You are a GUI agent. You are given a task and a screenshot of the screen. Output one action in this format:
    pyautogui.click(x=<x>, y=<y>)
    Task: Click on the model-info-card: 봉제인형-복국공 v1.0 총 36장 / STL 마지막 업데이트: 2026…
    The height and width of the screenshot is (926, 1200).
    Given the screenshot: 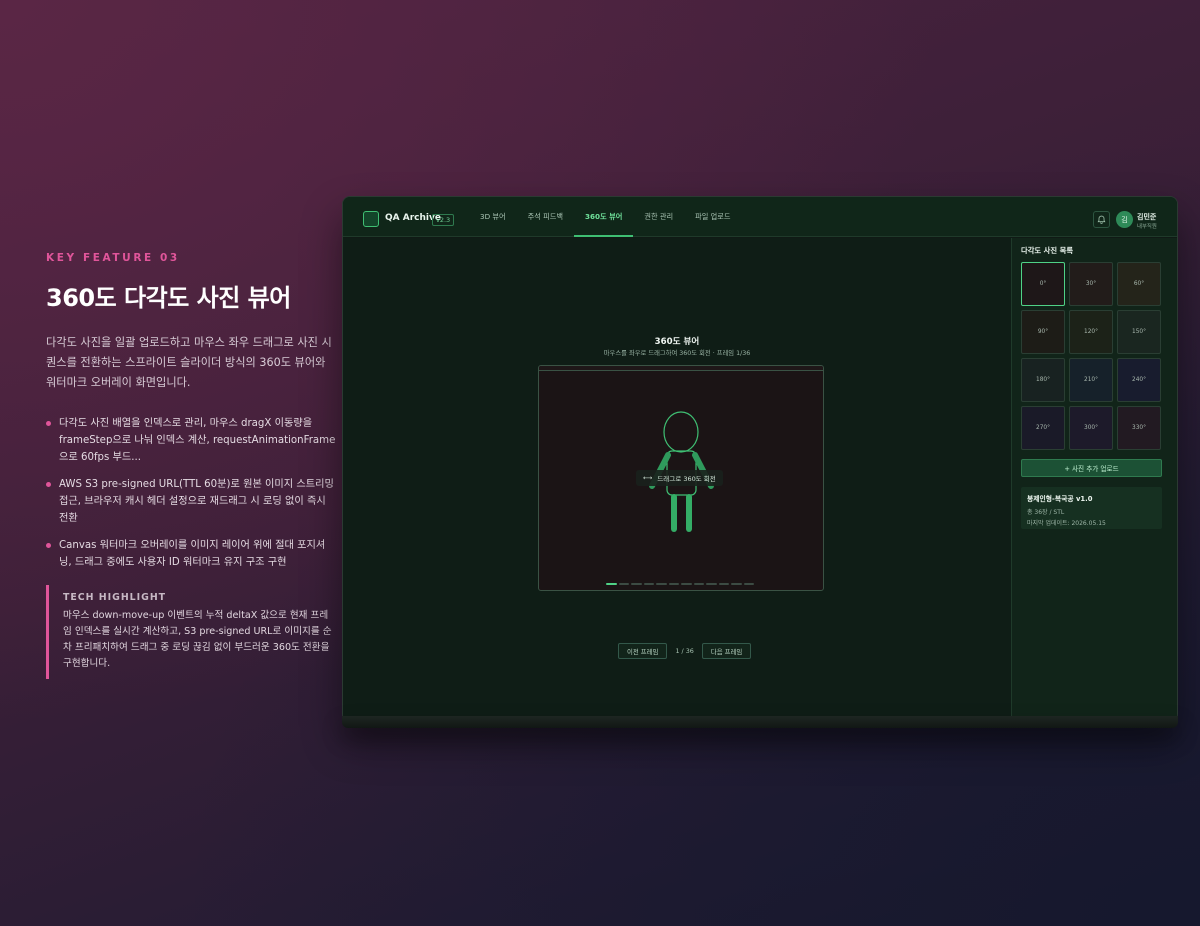 What is the action you would take?
    pyautogui.click(x=1091, y=508)
    